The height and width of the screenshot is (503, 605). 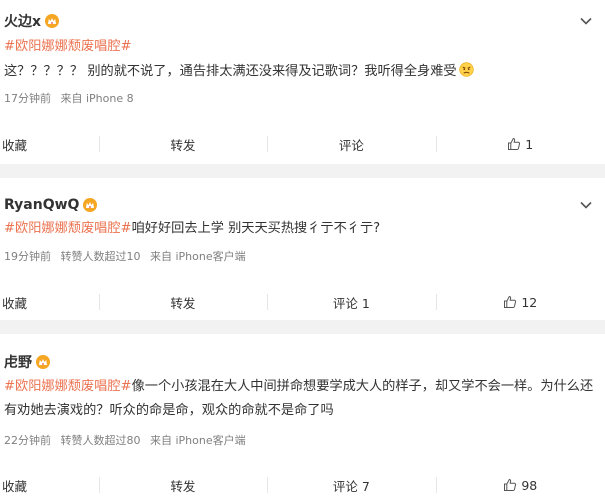 What do you see at coordinates (27, 98) in the screenshot?
I see `post-time: 17分钟前` at bounding box center [27, 98].